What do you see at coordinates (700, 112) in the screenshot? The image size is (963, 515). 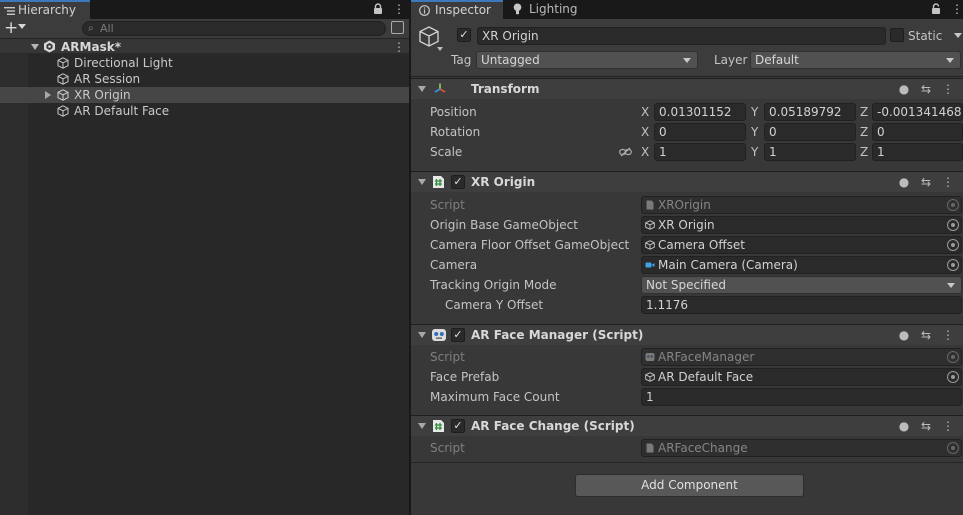 I see `position-x-field: 0.01301152` at bounding box center [700, 112].